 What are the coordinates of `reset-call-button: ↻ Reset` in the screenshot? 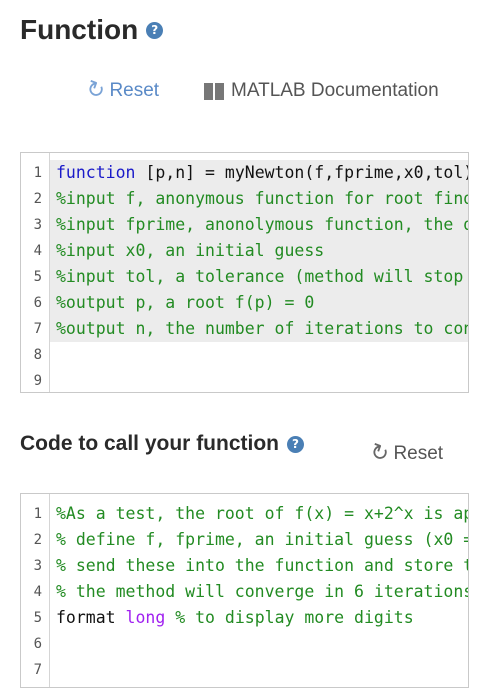 It's located at (405, 454).